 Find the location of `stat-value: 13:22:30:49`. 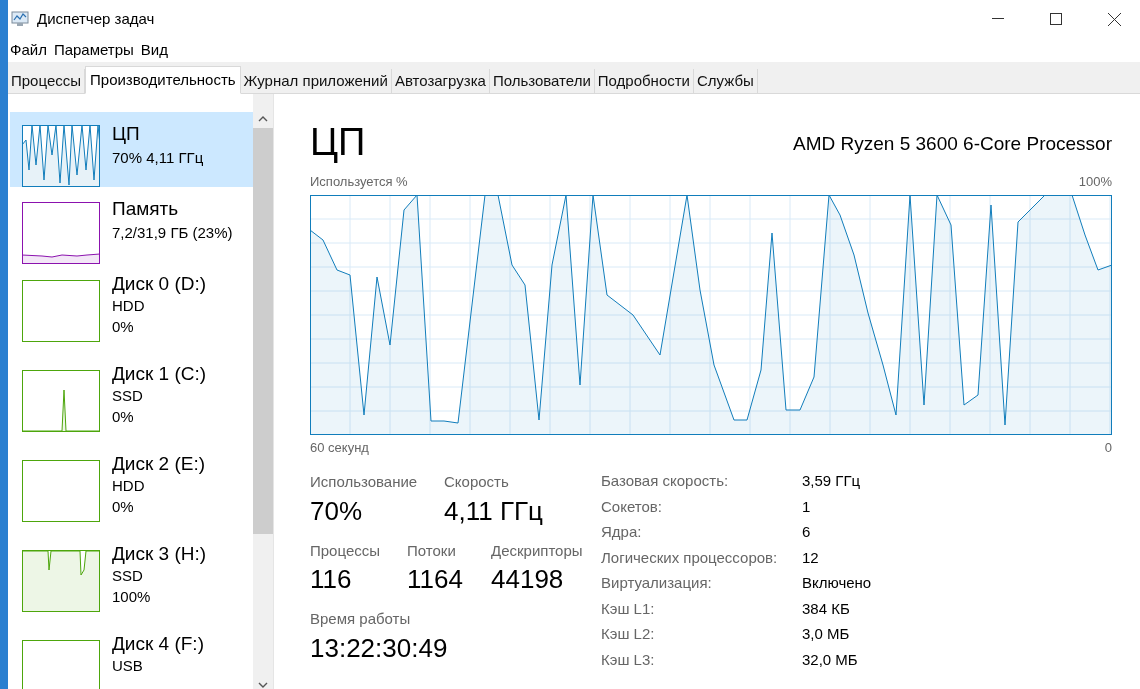

stat-value: 13:22:30:49 is located at coordinates (379, 648).